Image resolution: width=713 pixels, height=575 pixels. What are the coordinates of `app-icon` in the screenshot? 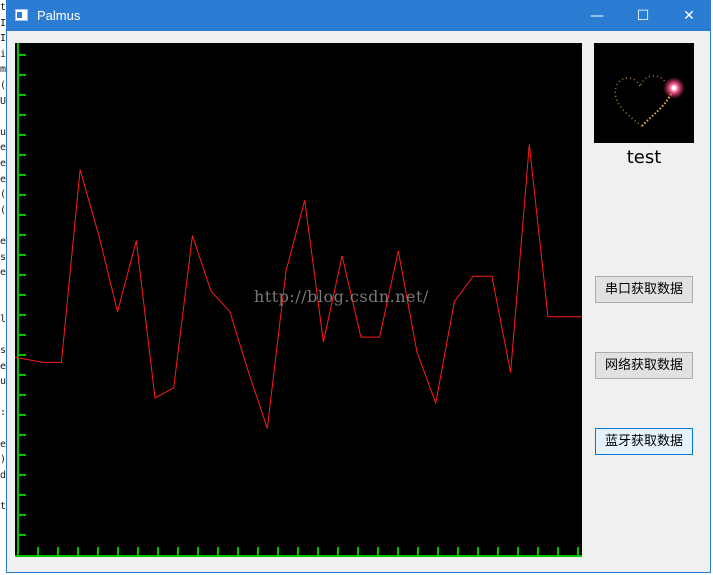 It's located at (21, 15).